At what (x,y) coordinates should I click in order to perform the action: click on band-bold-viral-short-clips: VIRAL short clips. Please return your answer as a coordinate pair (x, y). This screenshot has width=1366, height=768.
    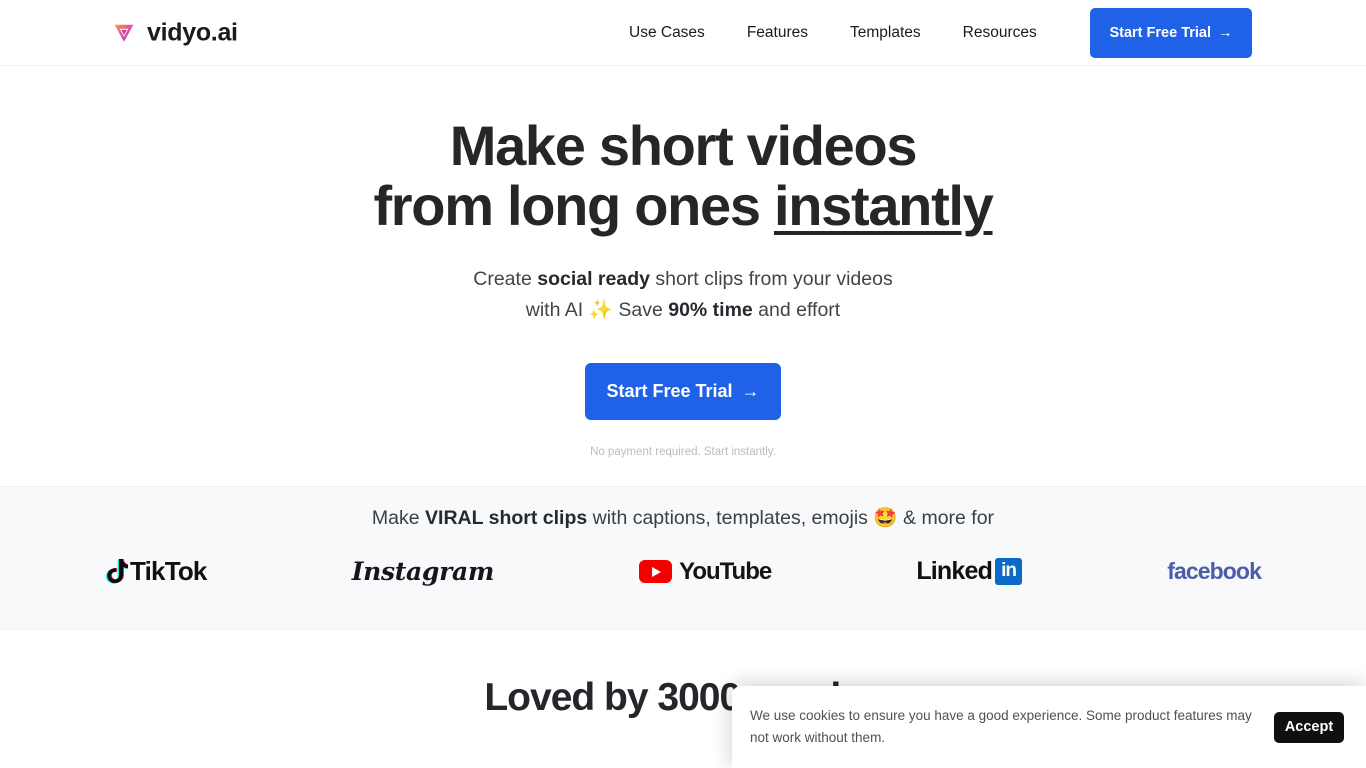
    Looking at the image, I should click on (506, 518).